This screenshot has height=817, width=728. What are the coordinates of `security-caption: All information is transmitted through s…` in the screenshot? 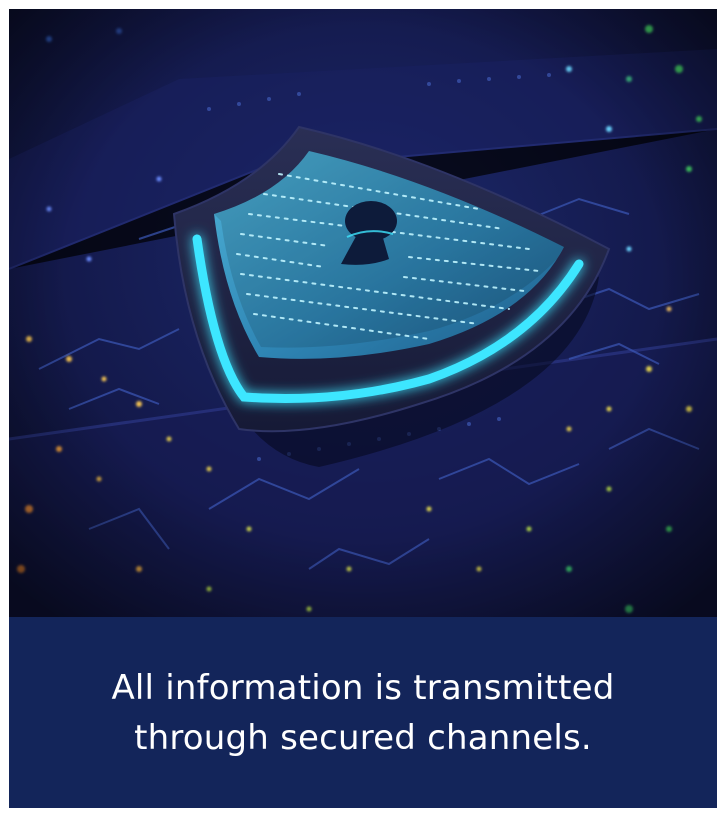 It's located at (363, 712).